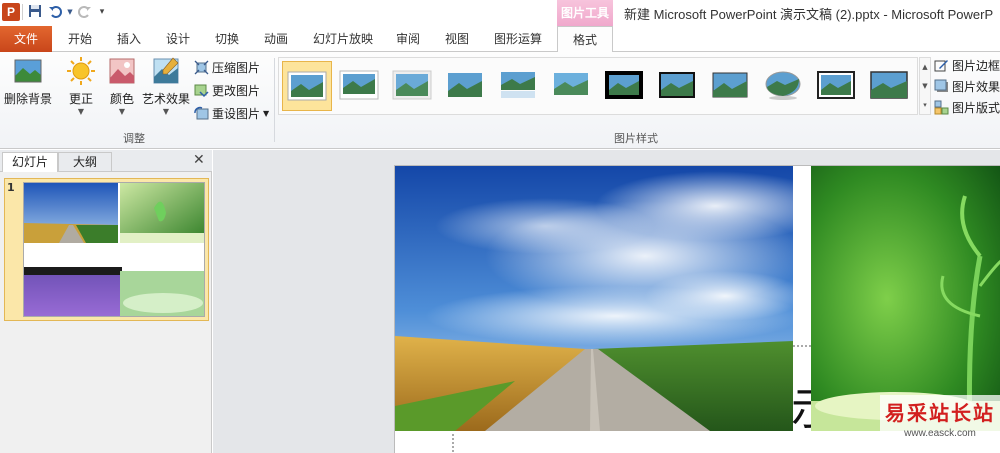 The image size is (1000, 453). I want to click on chevron-up-icon: ▲, so click(925, 67).